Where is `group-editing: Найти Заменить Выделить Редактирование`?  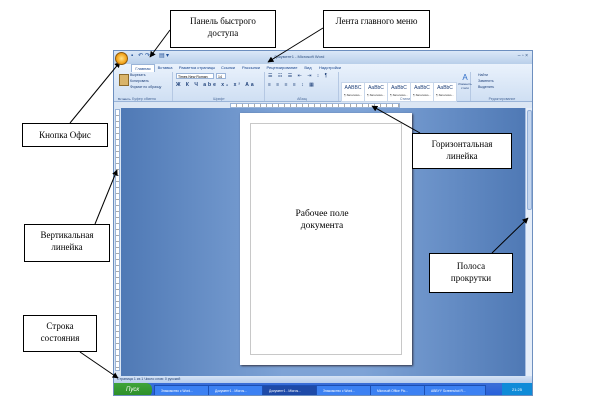 group-editing: Найти Заменить Выделить Редактирование is located at coordinates (502, 86).